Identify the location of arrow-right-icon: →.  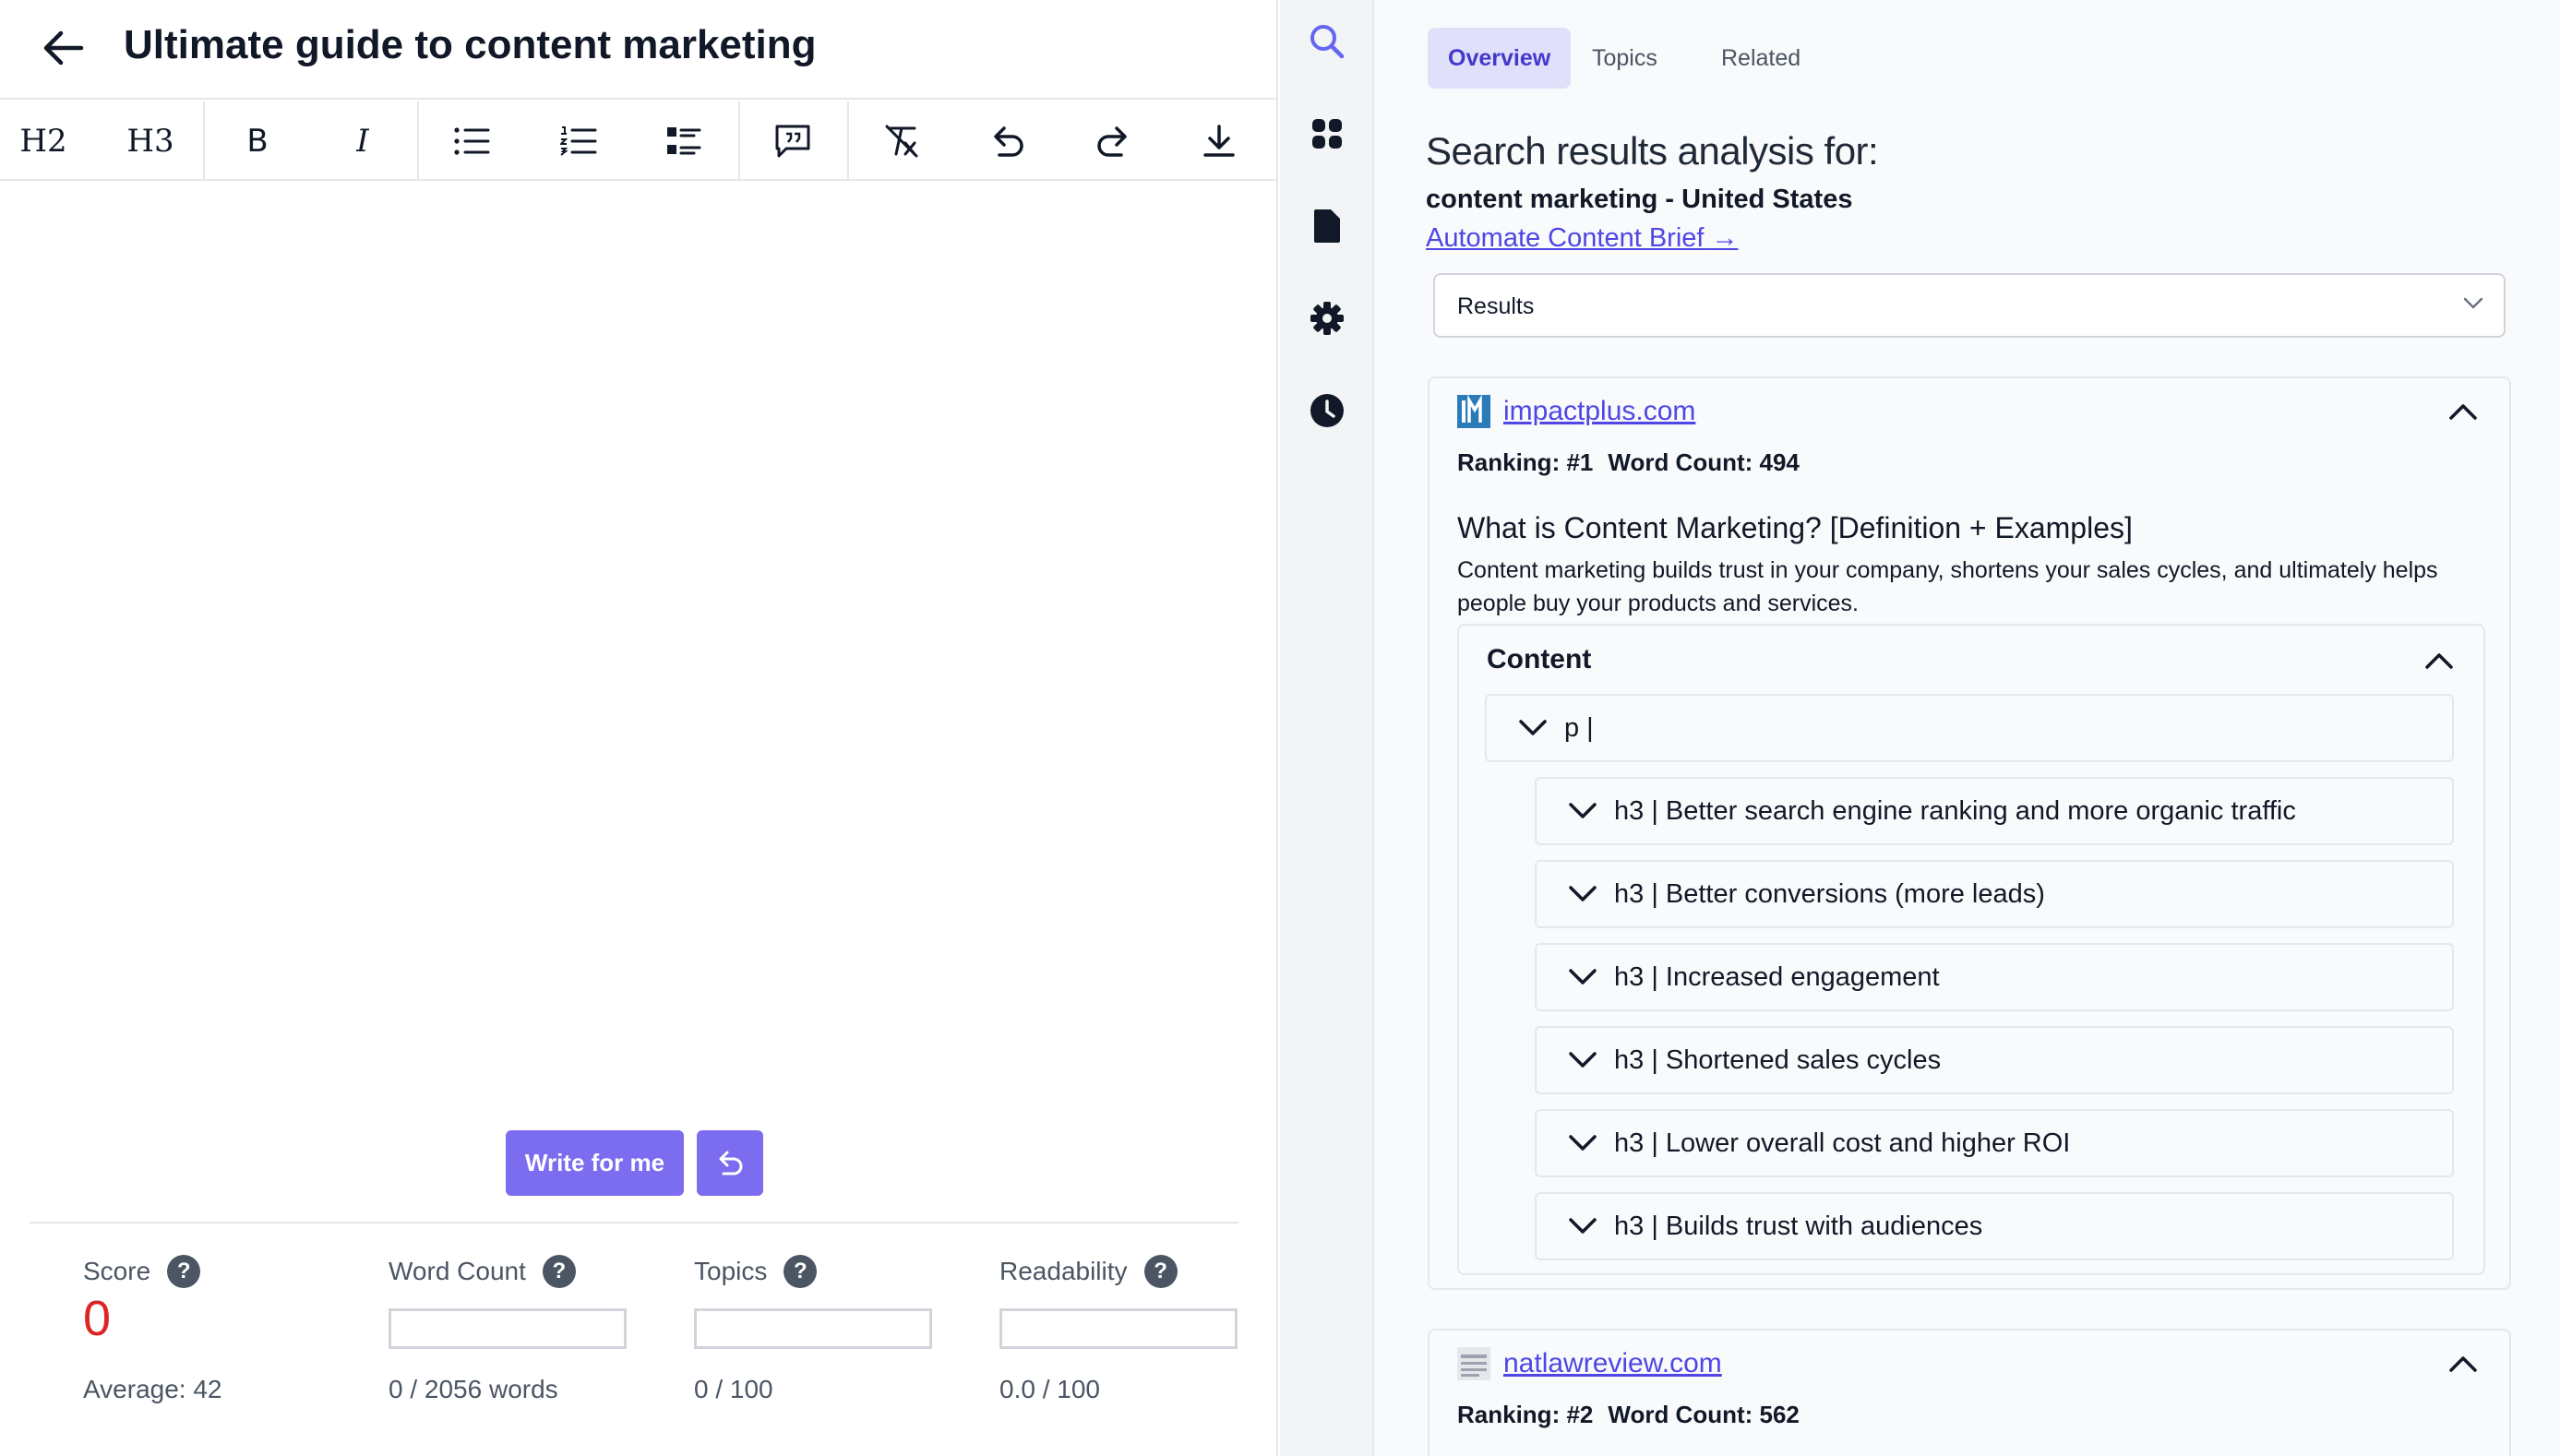
(1725, 238).